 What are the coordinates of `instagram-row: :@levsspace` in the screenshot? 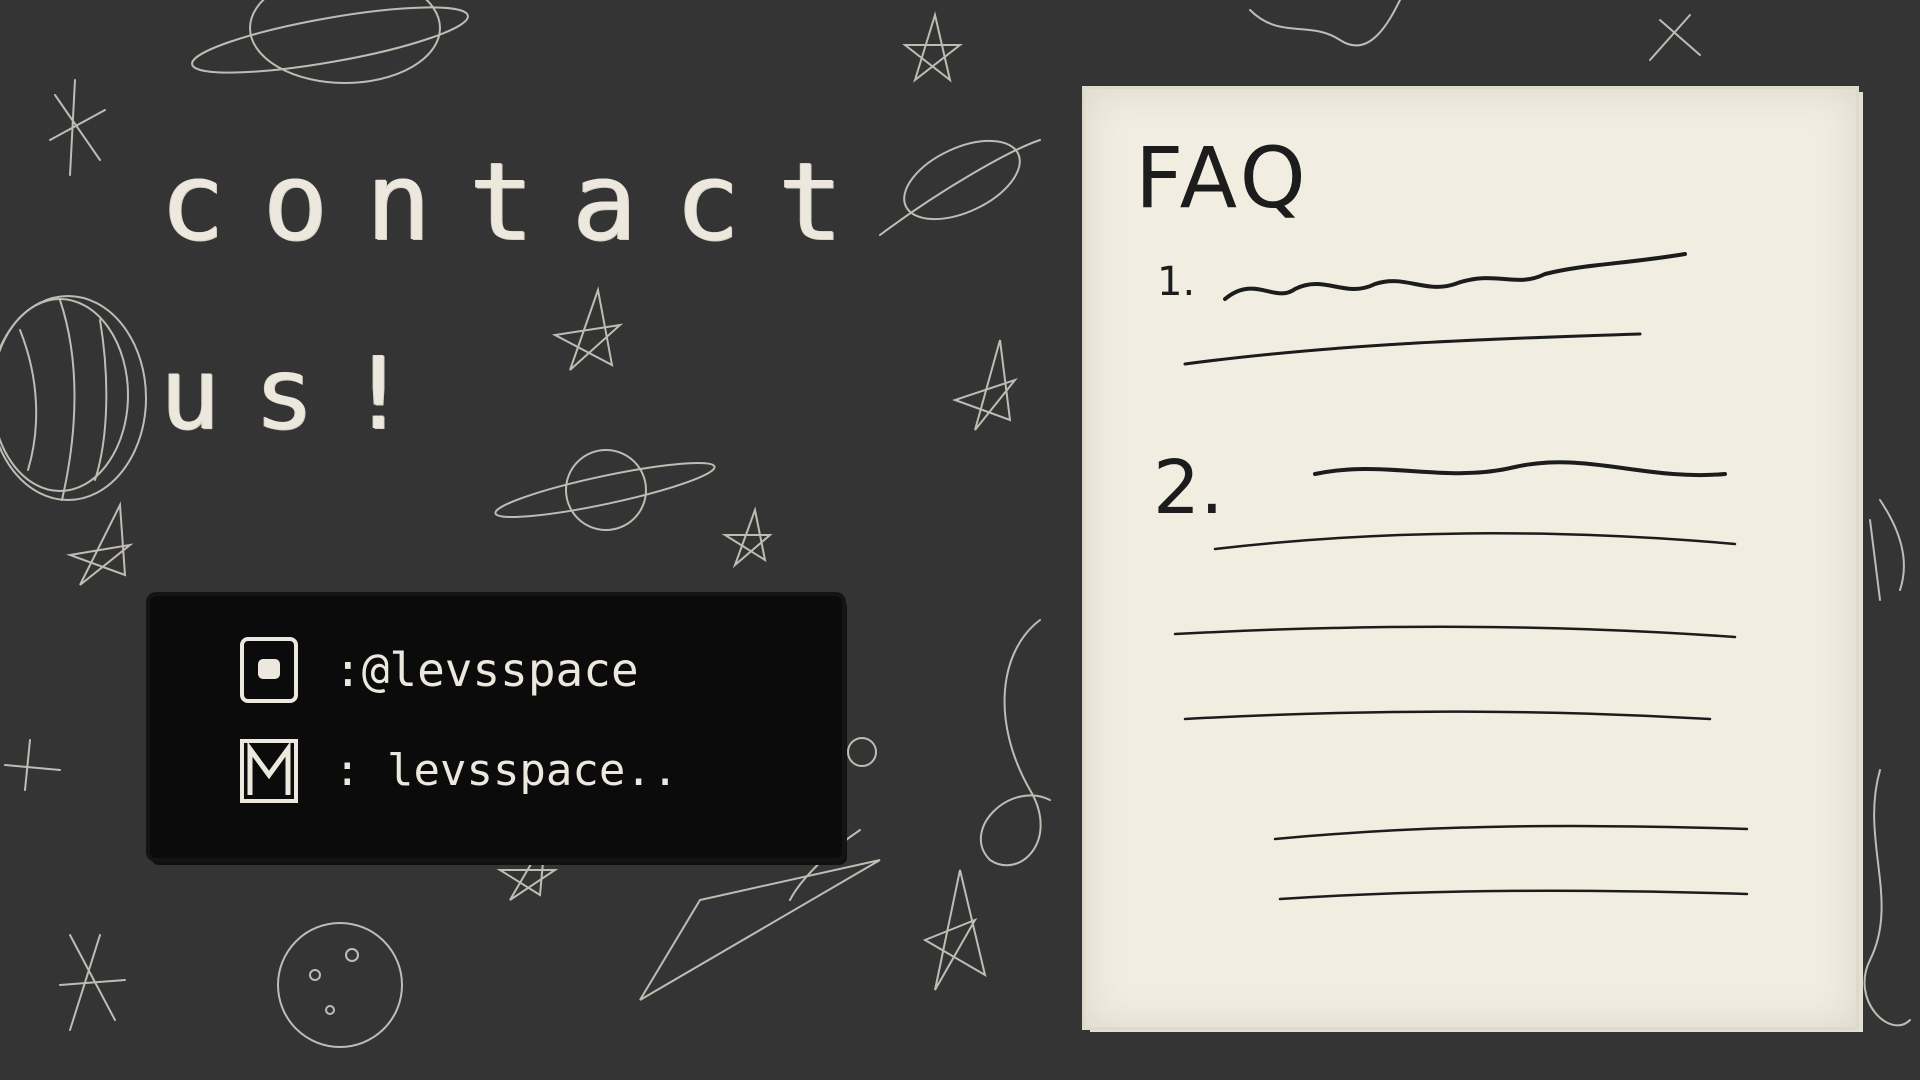 It's located at (438, 670).